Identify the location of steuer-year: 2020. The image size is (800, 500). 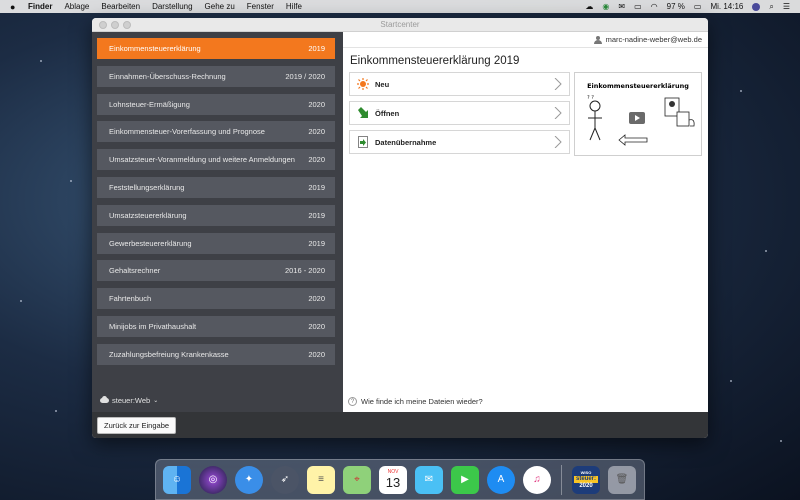
(586, 486).